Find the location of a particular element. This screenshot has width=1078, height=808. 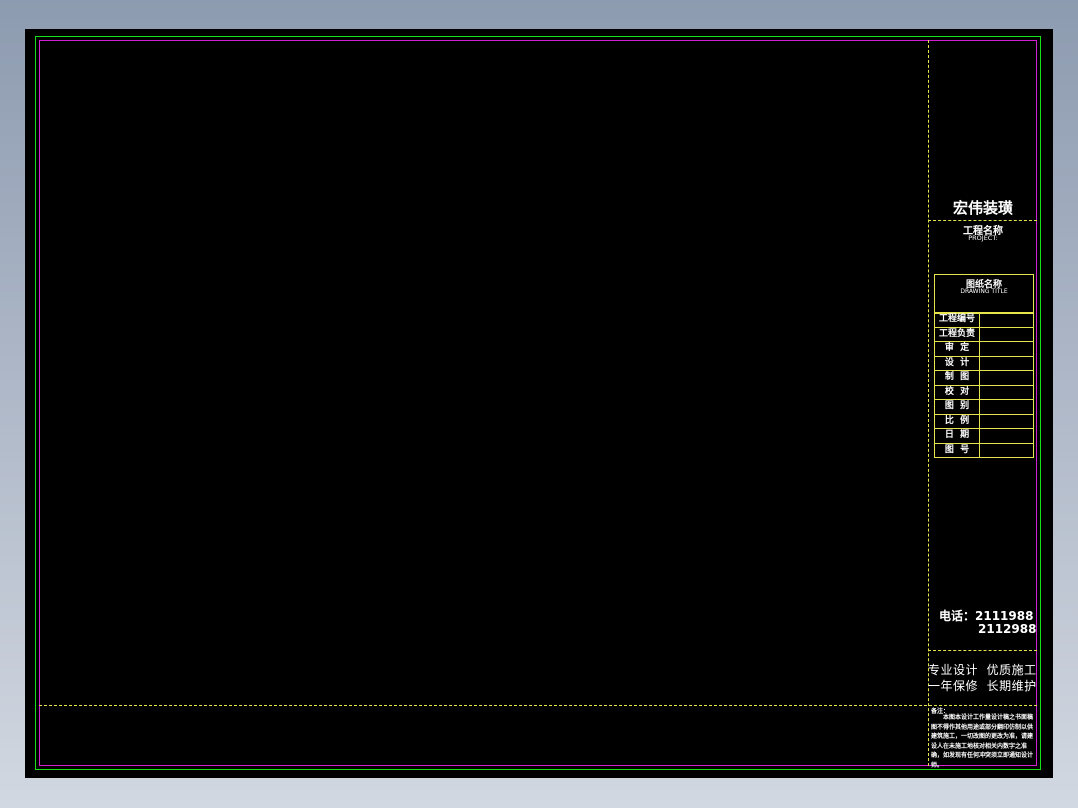

phone-line-2: 2112988 is located at coordinates (1007, 629).